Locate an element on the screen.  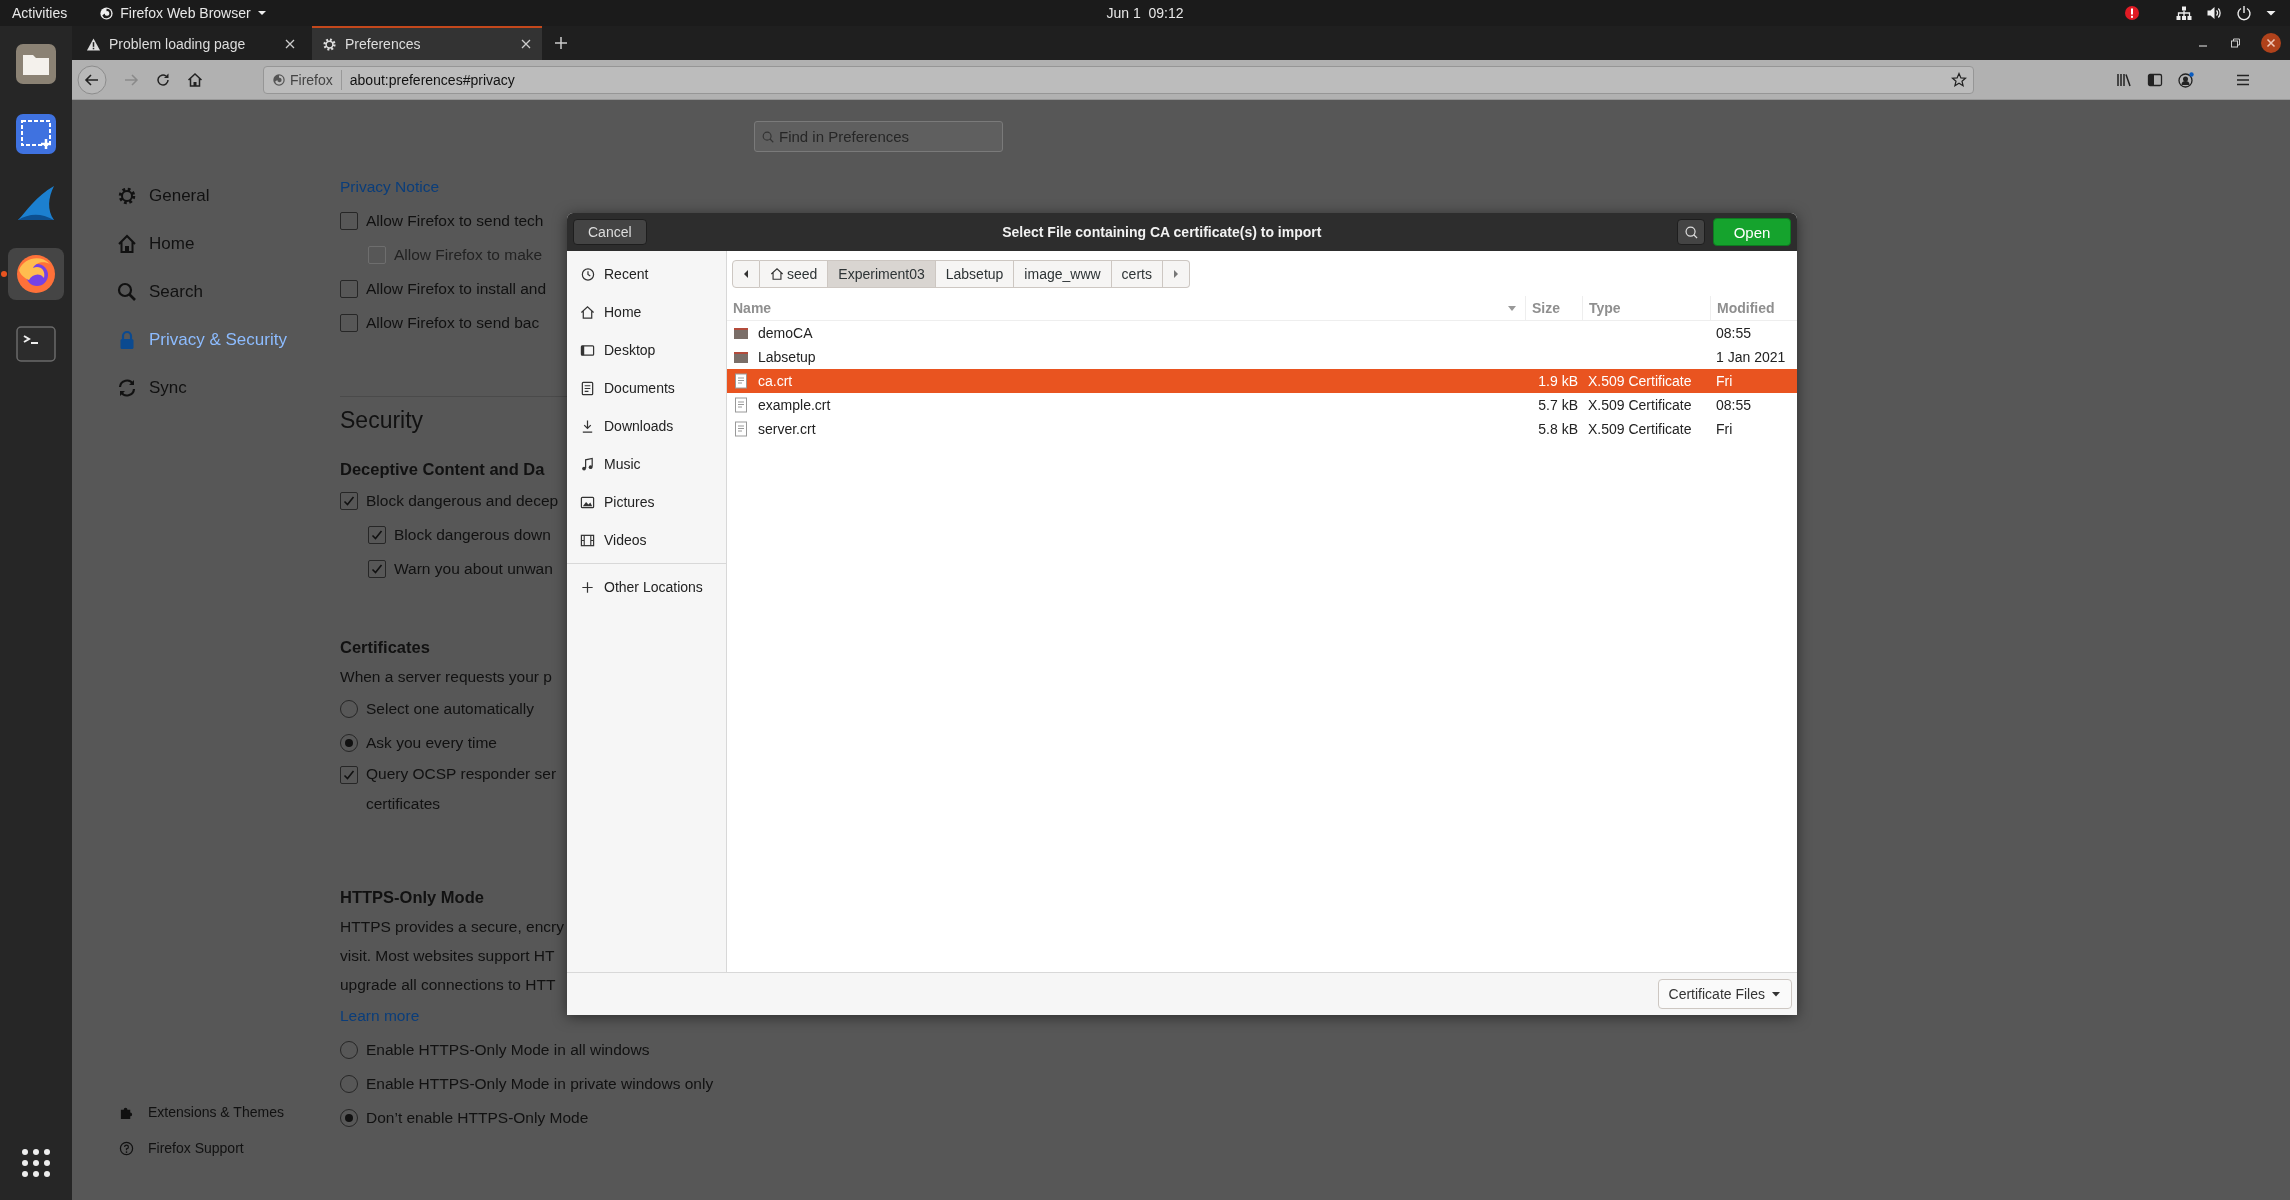
path-button: Labsetup is located at coordinates (975, 274).